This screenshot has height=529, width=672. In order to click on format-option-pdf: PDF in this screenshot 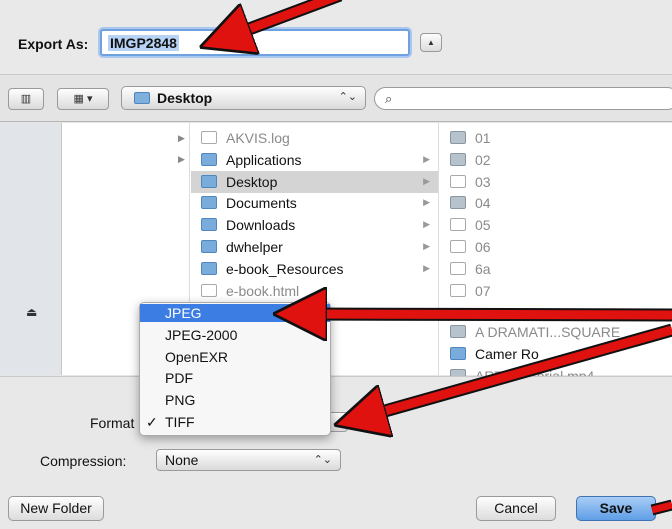, I will do `click(235, 378)`.